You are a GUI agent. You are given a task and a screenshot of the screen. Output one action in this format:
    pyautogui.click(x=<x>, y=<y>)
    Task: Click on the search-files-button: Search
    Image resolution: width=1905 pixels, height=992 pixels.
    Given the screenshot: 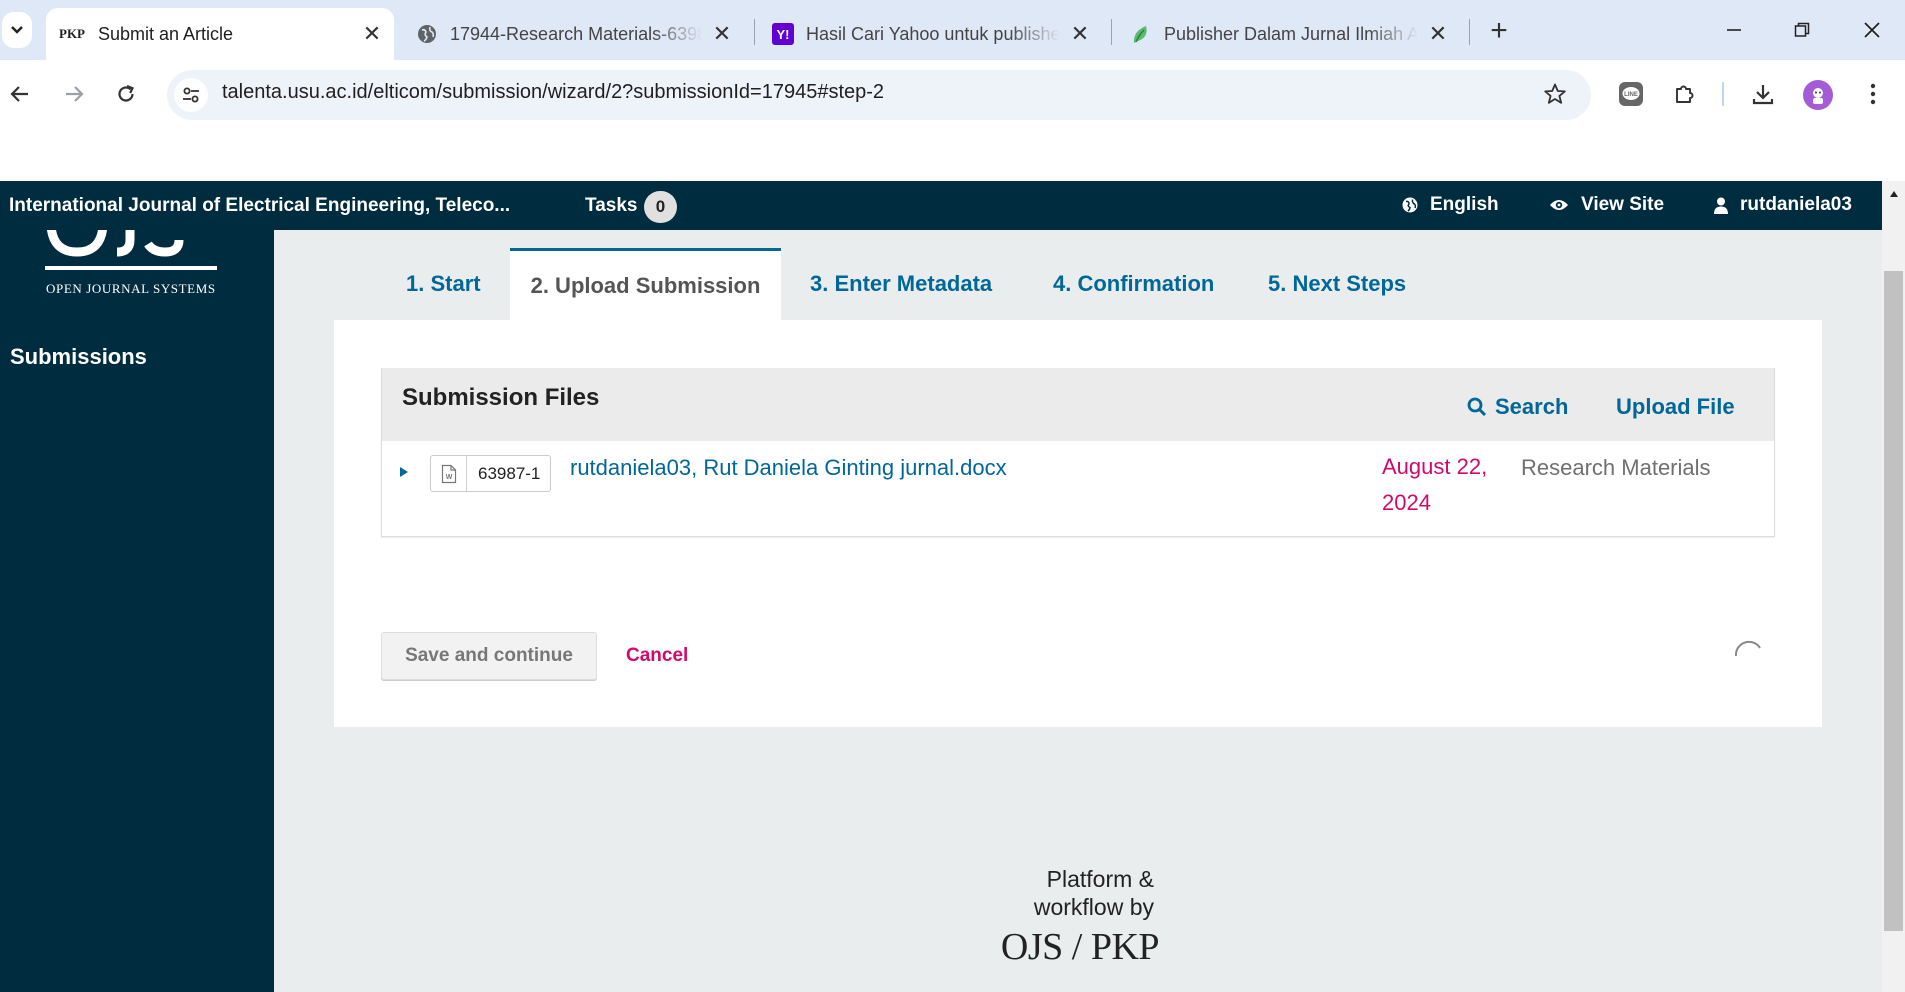 What is the action you would take?
    pyautogui.click(x=1517, y=407)
    